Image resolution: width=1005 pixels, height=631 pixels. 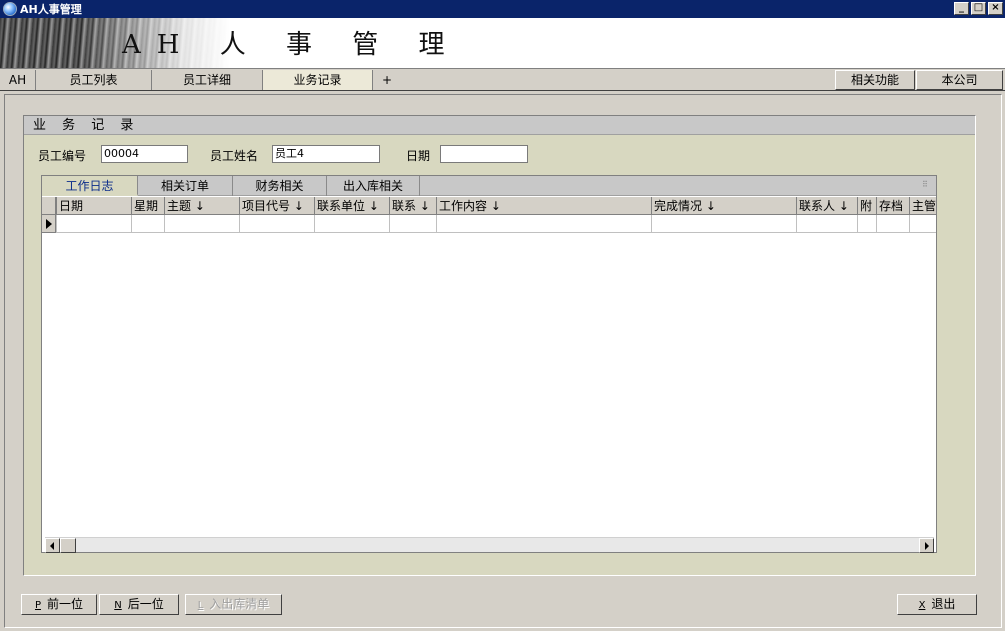 What do you see at coordinates (499, 125) in the screenshot?
I see `panel-title: 业 务 记 录` at bounding box center [499, 125].